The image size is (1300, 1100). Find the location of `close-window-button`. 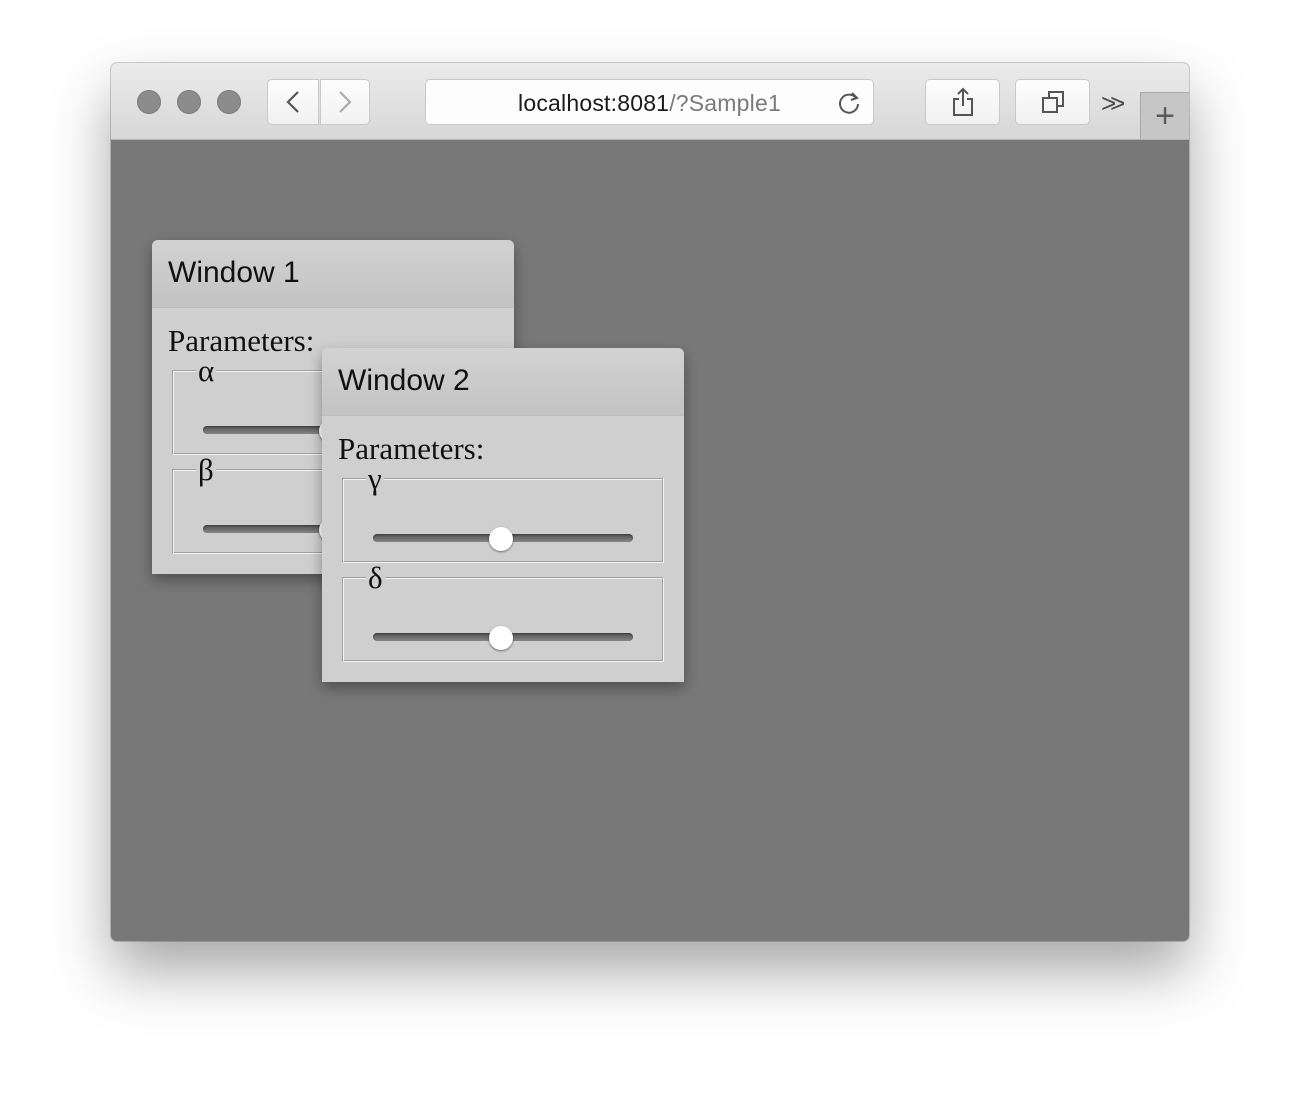

close-window-button is located at coordinates (149, 102).